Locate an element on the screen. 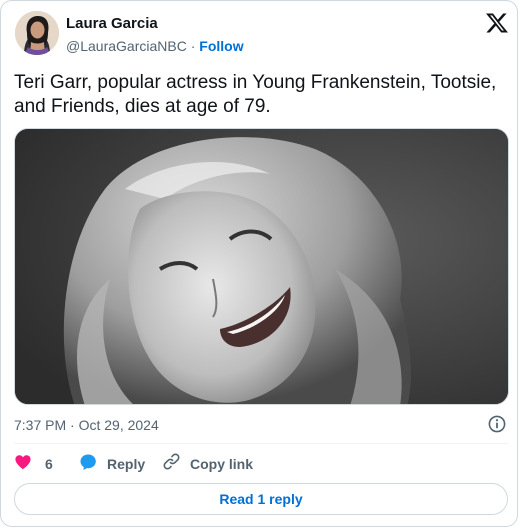 This screenshot has height=529, width=520. author-handle-line: @LauraGarciaNBC · Follow is located at coordinates (155, 46).